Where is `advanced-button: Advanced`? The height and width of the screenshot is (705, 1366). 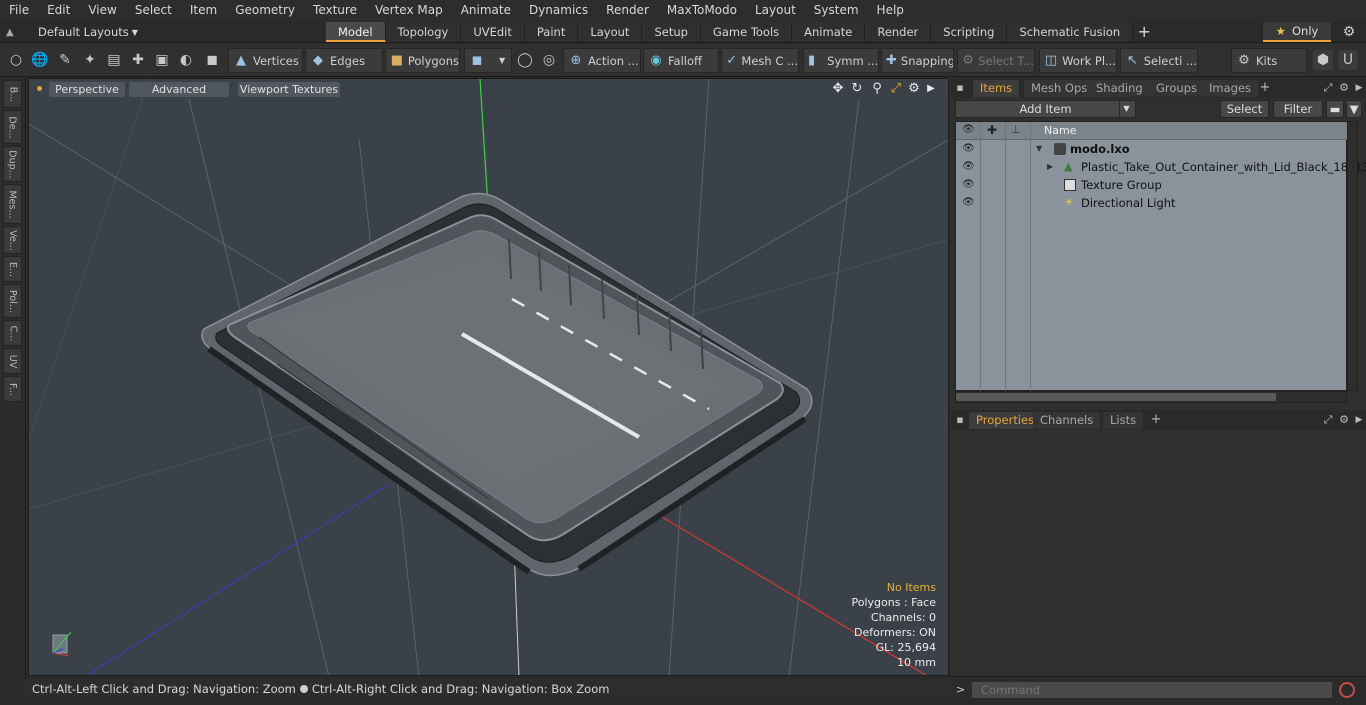
advanced-button: Advanced is located at coordinates (179, 89).